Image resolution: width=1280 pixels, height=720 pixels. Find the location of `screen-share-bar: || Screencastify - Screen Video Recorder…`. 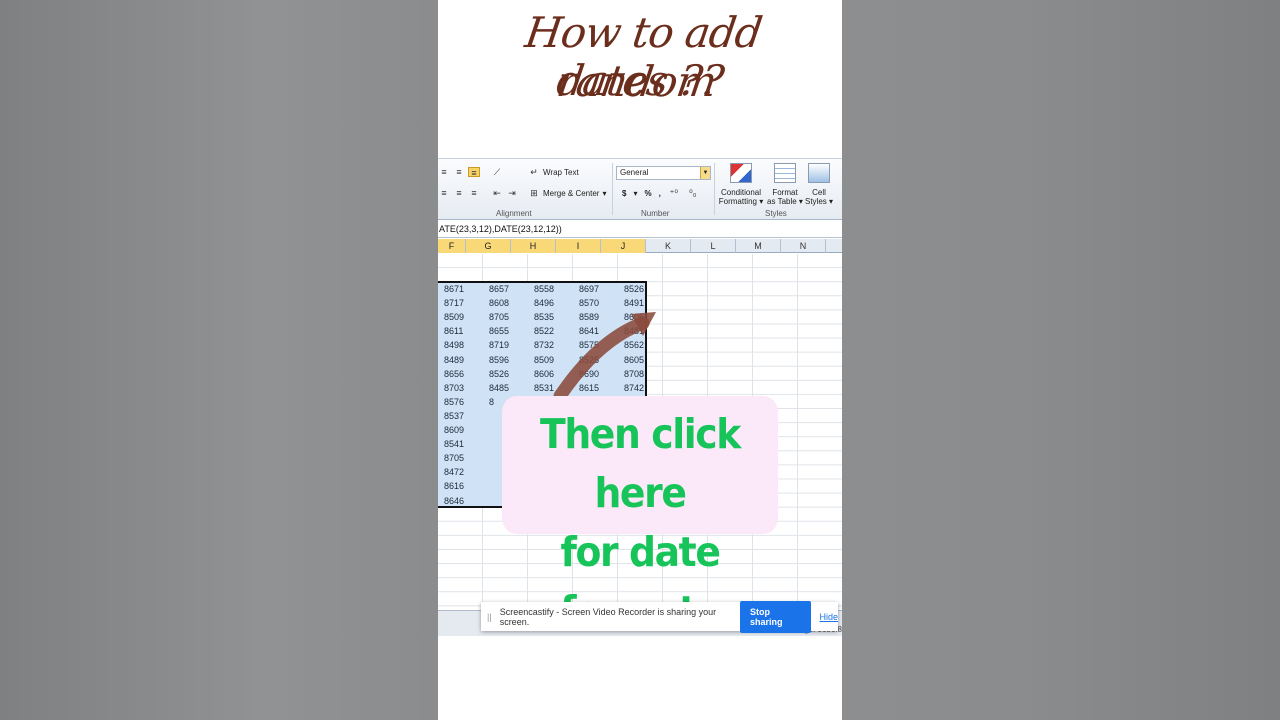

screen-share-bar: || Screencastify - Screen Video Recorder… is located at coordinates (659, 616).